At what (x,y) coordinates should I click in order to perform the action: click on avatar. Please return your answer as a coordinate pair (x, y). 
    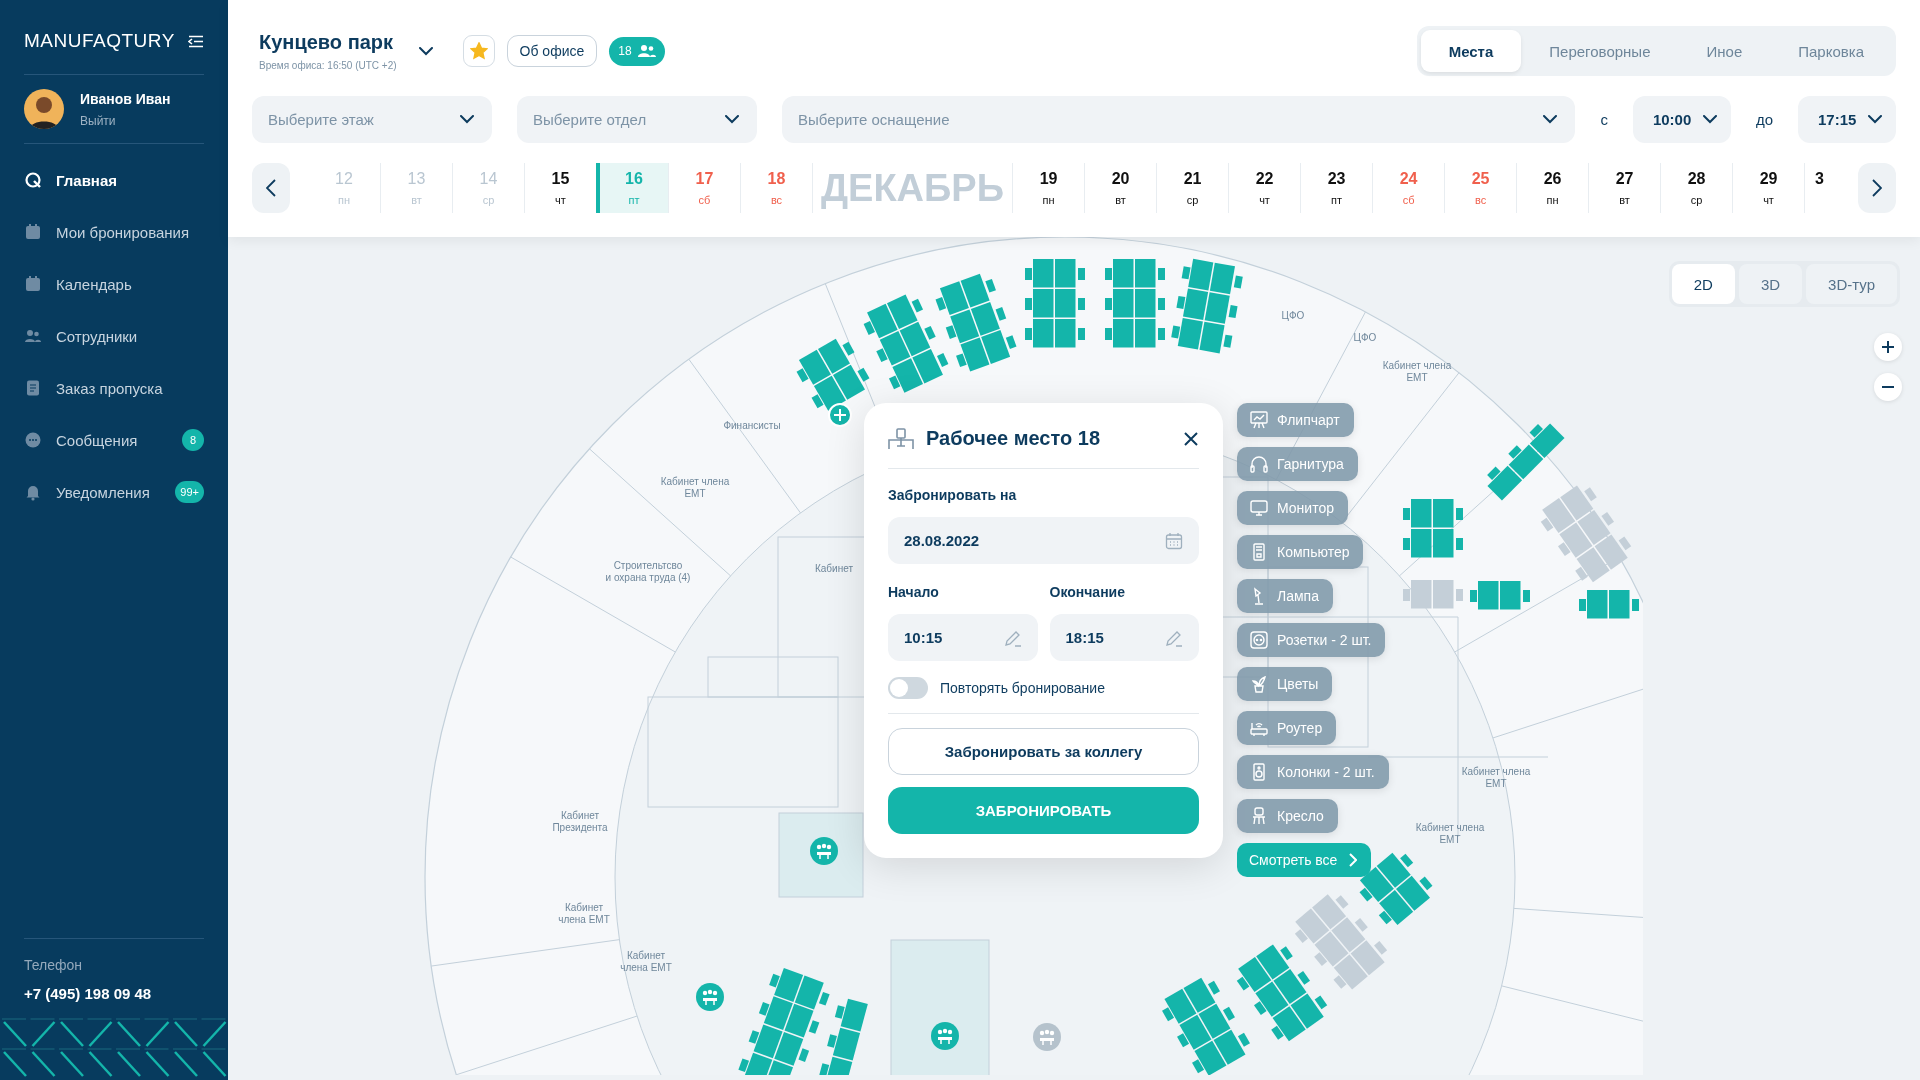
    Looking at the image, I should click on (44, 109).